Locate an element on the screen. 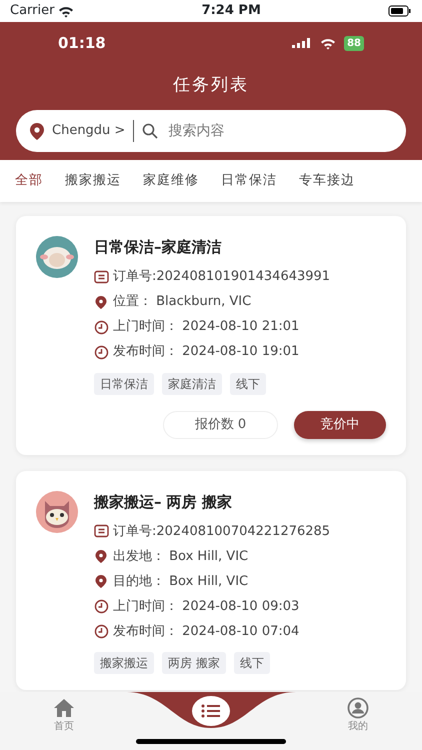 Image resolution: width=422 pixels, height=750 pixels. search-bar: Chengdu > 搜索内容 is located at coordinates (211, 131).